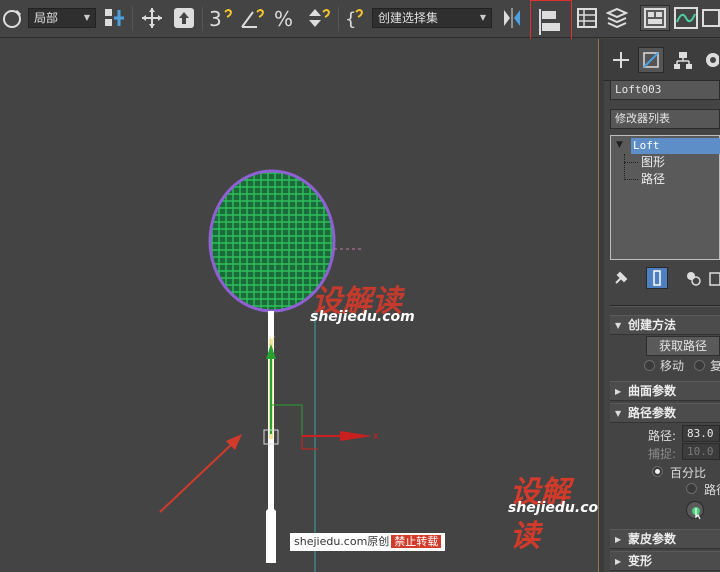  What do you see at coordinates (672, 366) in the screenshot?
I see `move-label: 移动` at bounding box center [672, 366].